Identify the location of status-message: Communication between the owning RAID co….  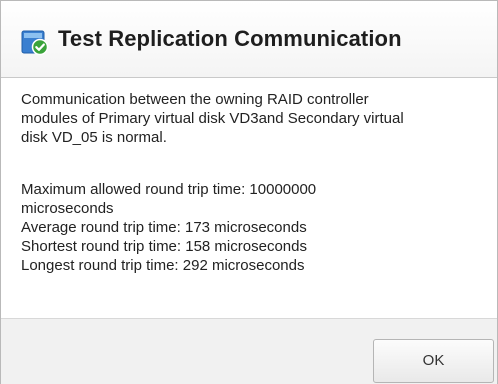
(256, 118).